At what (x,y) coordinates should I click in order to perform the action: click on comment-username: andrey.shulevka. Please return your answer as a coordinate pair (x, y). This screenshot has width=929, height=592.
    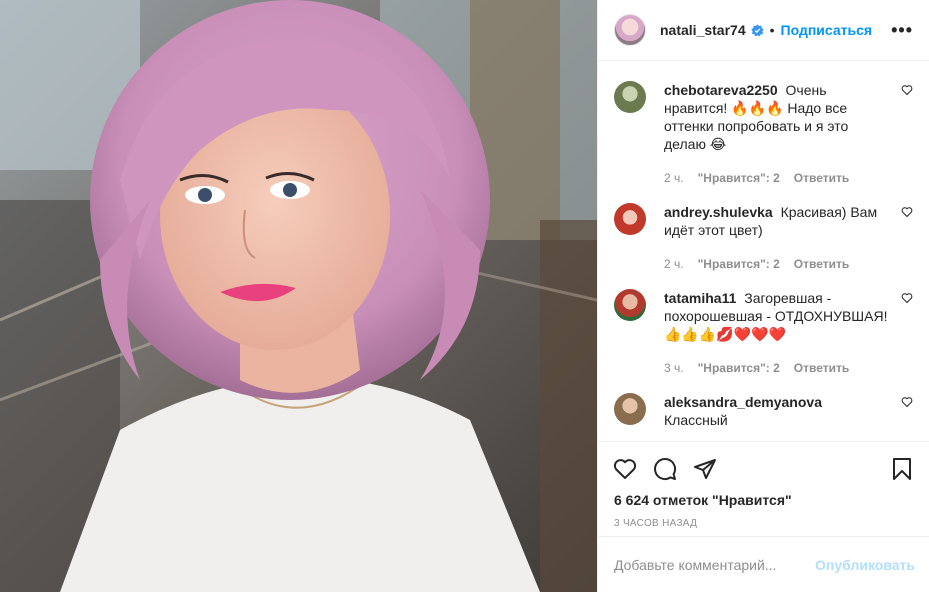
    Looking at the image, I should click on (718, 212).